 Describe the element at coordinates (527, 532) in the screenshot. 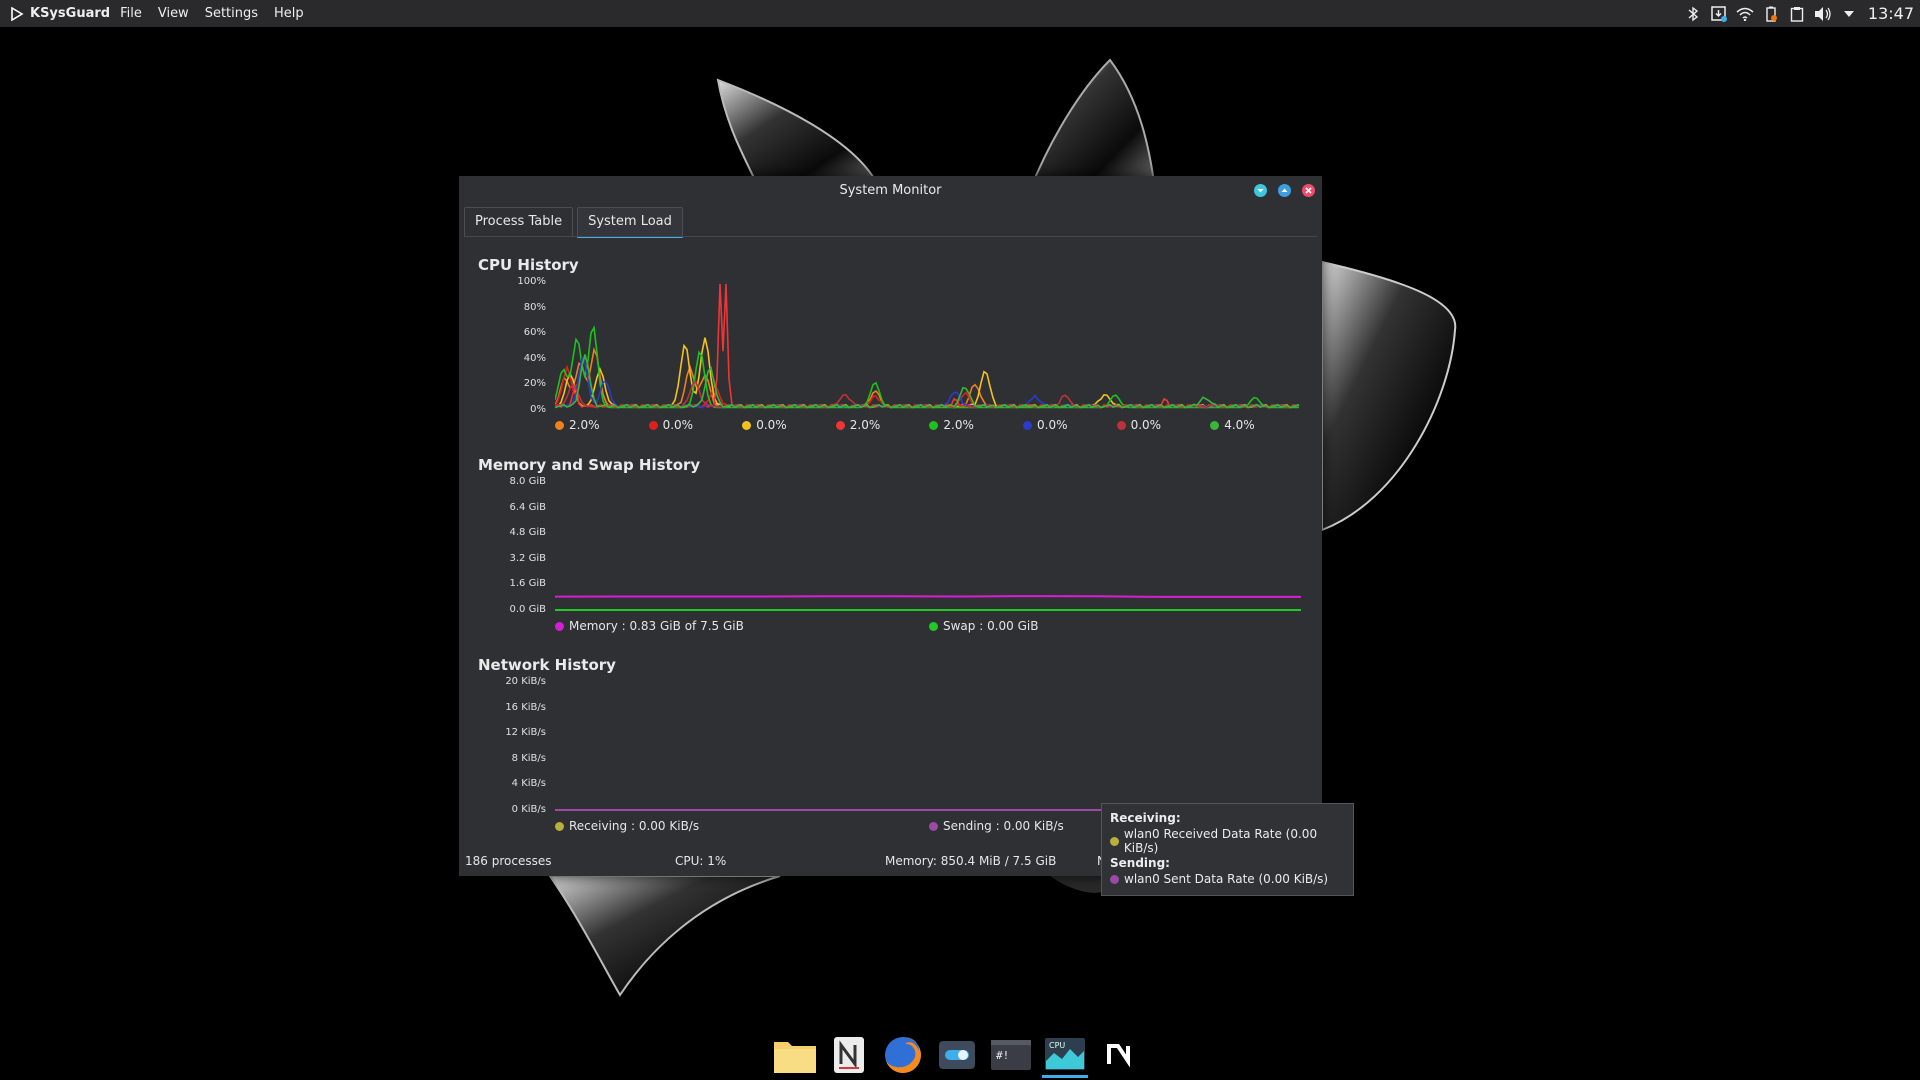

I see `memory-ytick: 4.8 GiB` at that location.